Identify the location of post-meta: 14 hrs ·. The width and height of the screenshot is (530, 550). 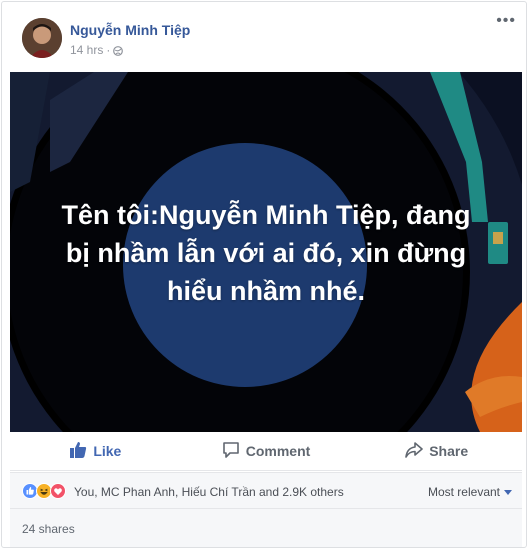
(97, 50).